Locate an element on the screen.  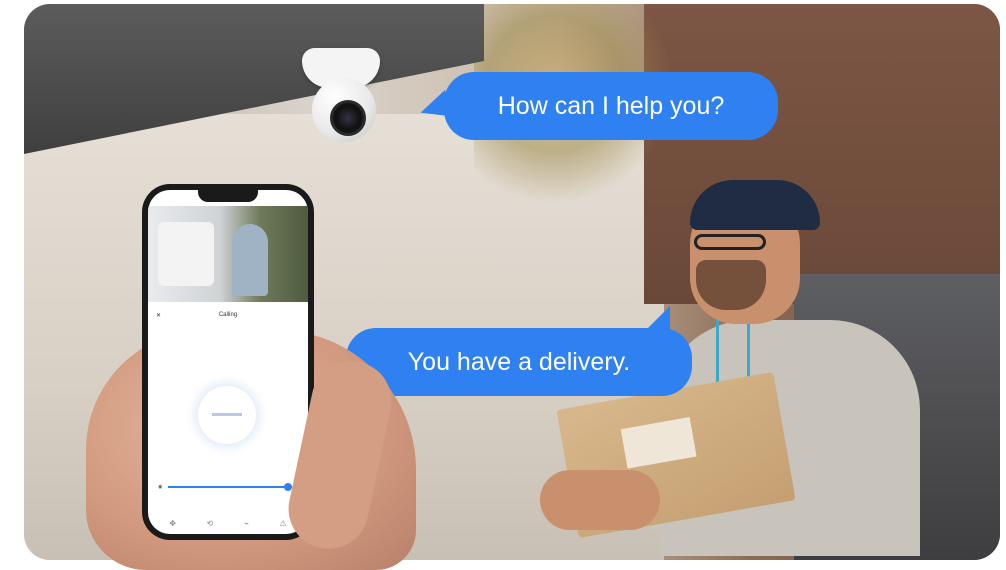
call-header: ✕ Calling is located at coordinates (228, 315).